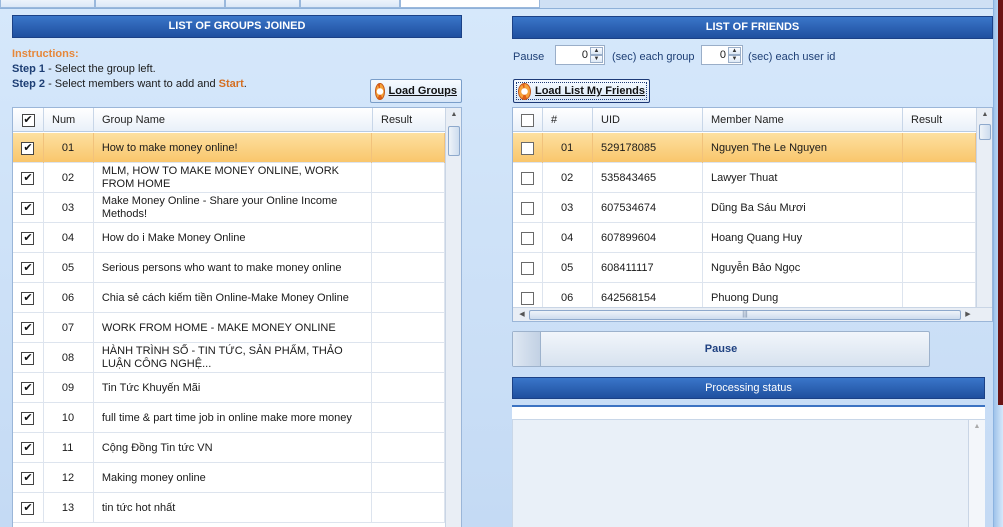 Image resolution: width=1003 pixels, height=527 pixels. I want to click on friends-col-uid: UID, so click(648, 120).